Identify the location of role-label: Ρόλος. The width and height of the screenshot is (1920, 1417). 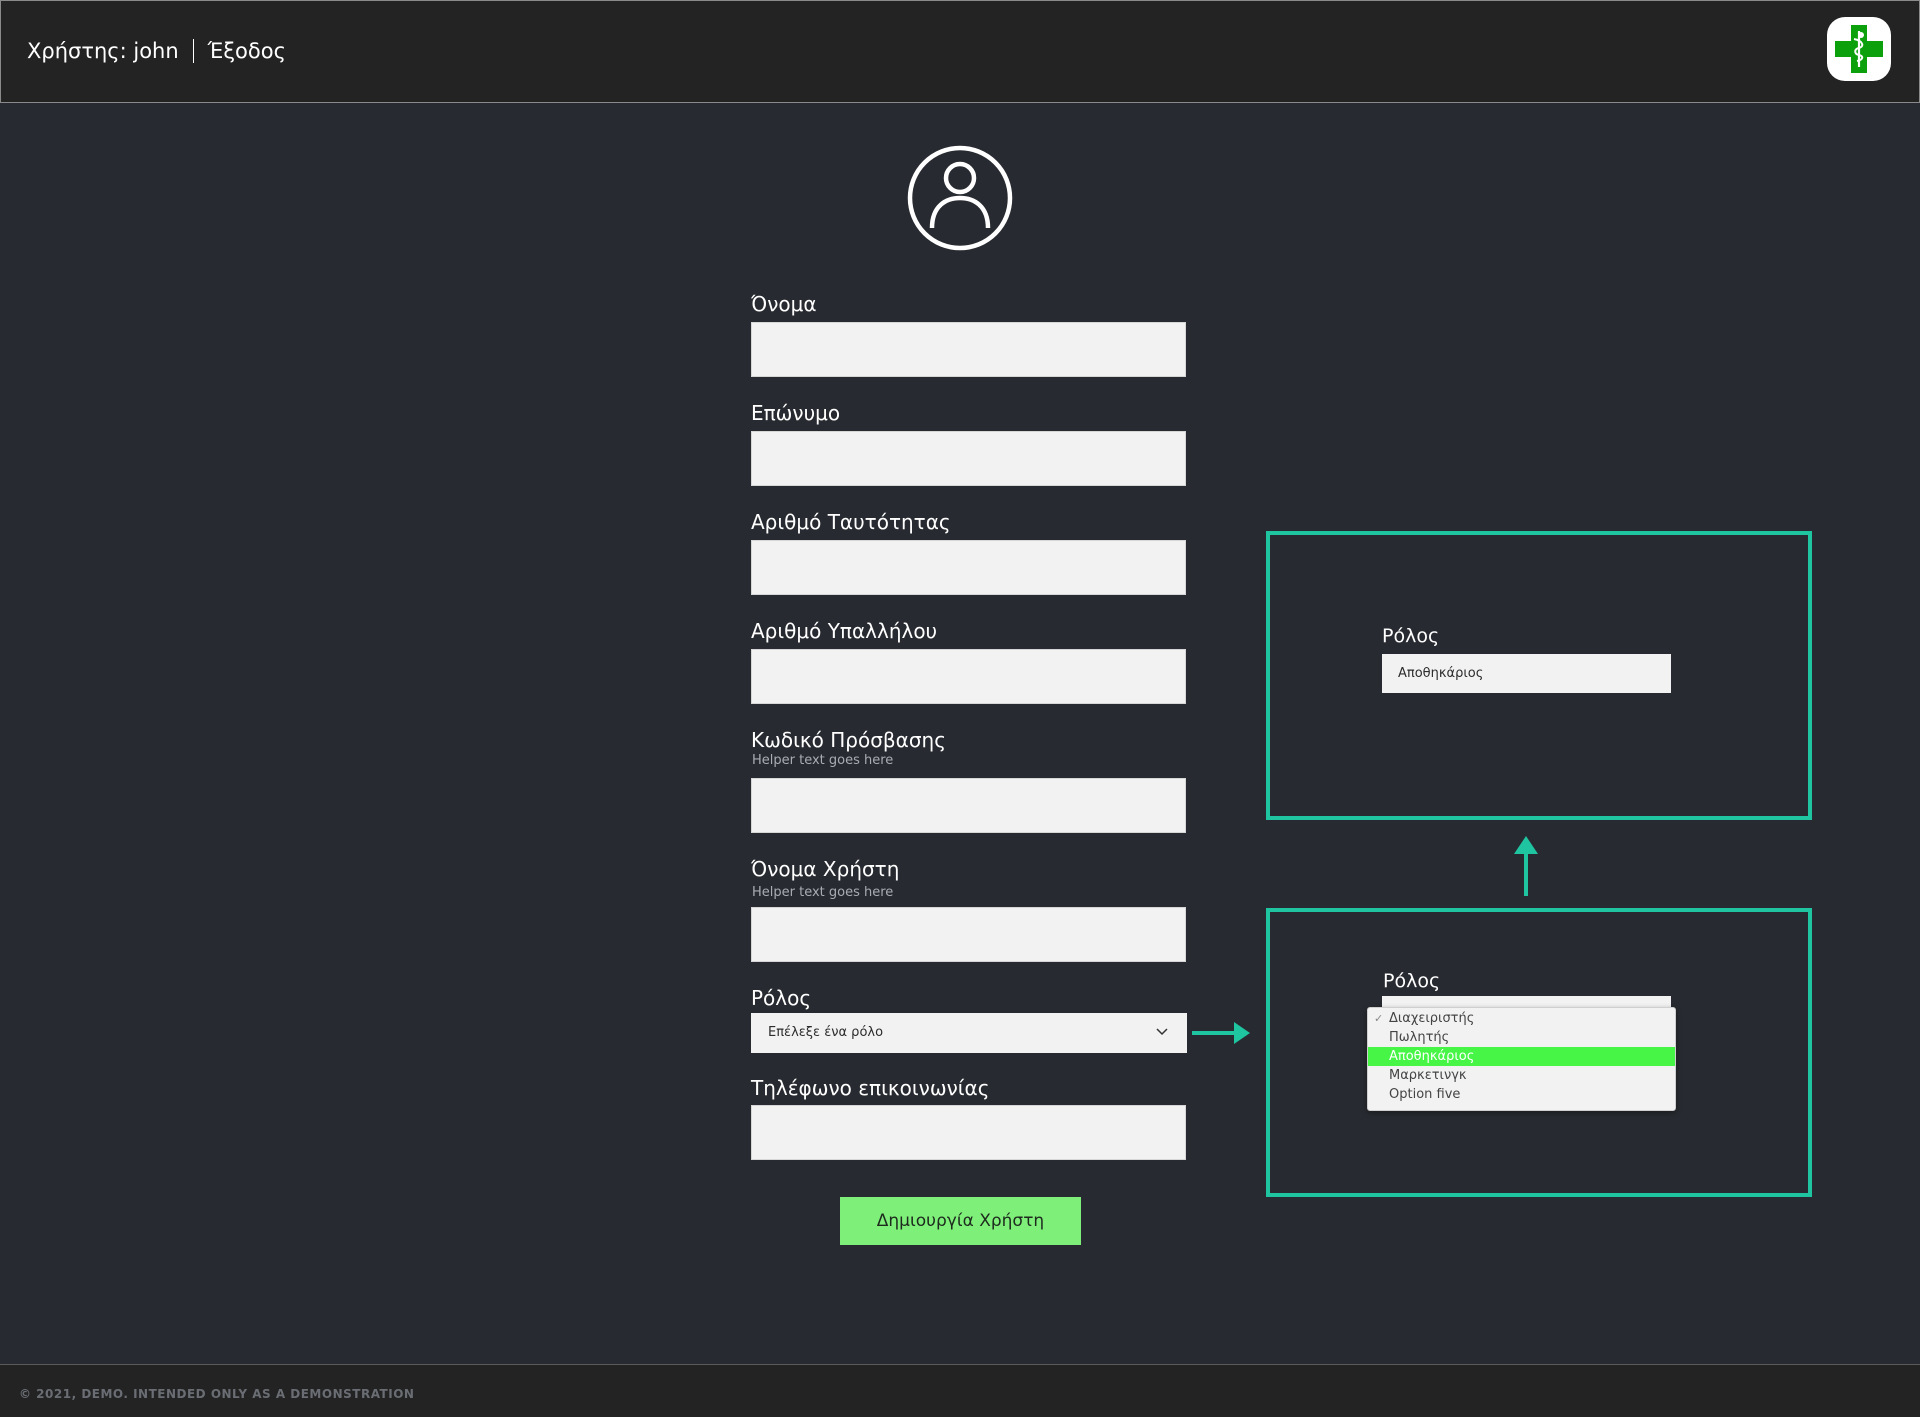
(781, 998).